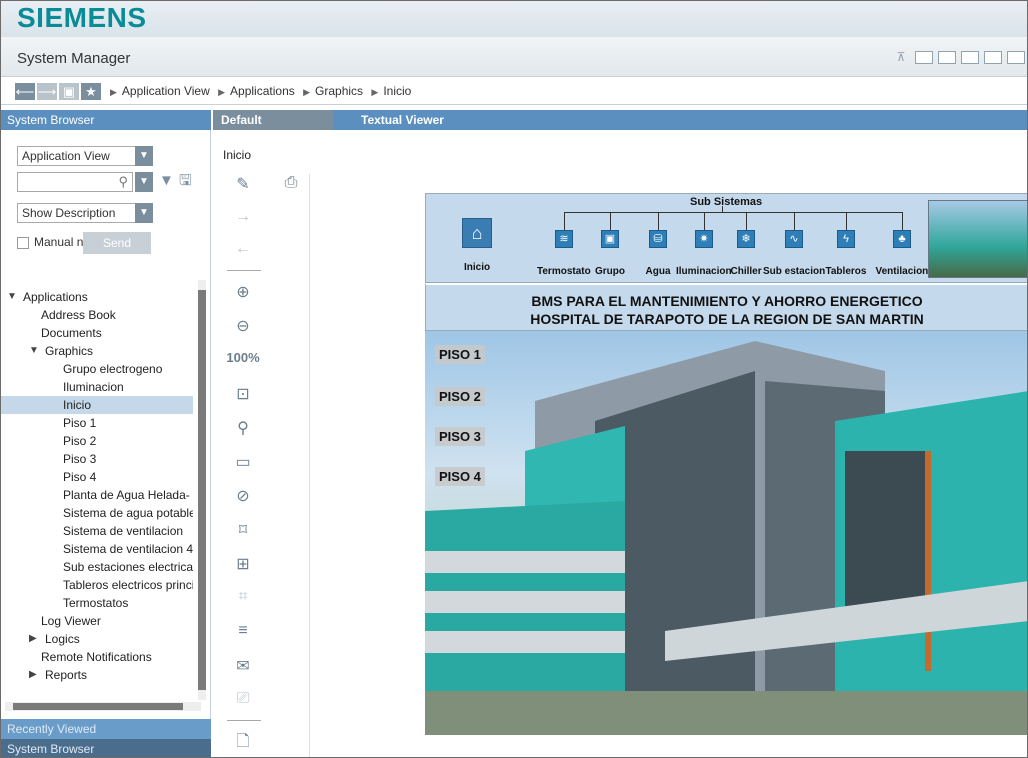  Describe the element at coordinates (97, 567) in the screenshot. I see `tree-item: Sub estaciones electrica` at that location.